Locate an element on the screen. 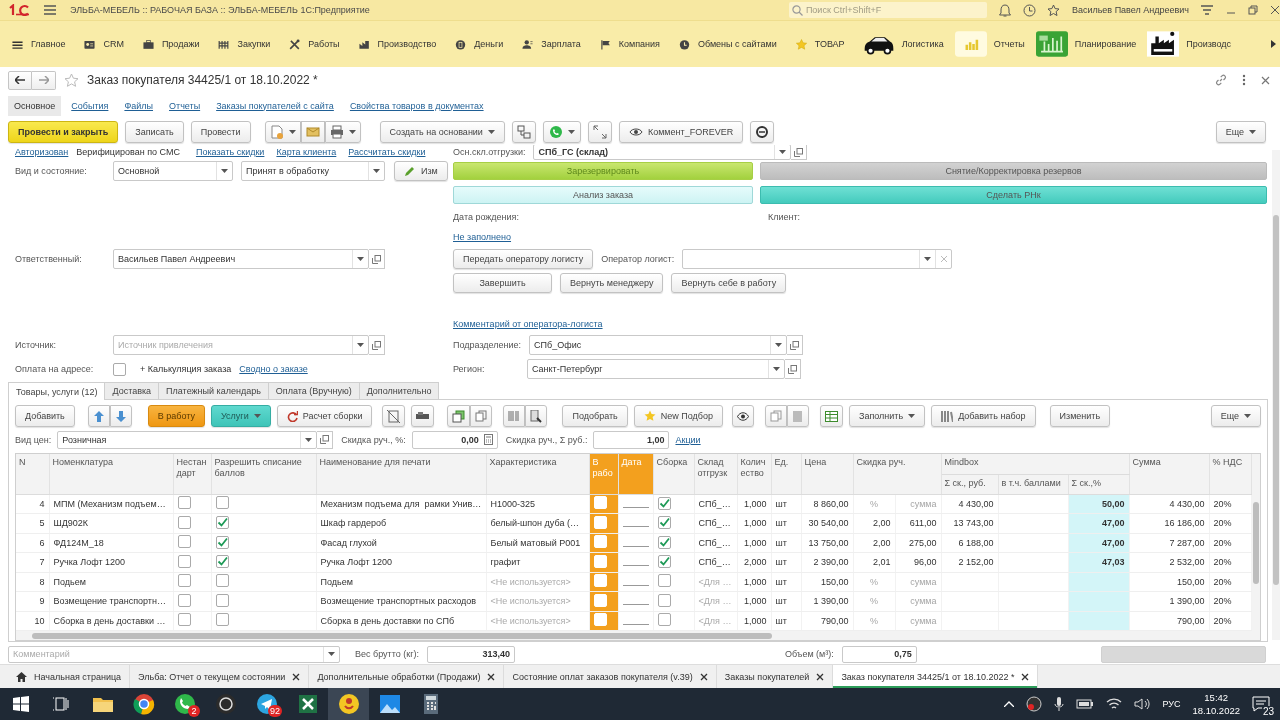  form-tab: События is located at coordinates (90, 105).